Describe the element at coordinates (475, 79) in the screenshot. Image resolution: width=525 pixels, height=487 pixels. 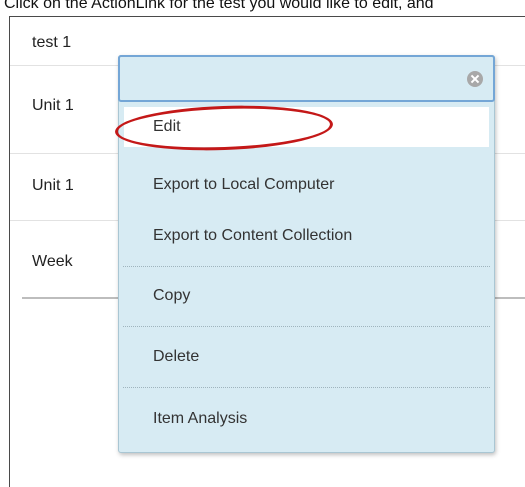
I see `close-icon` at that location.